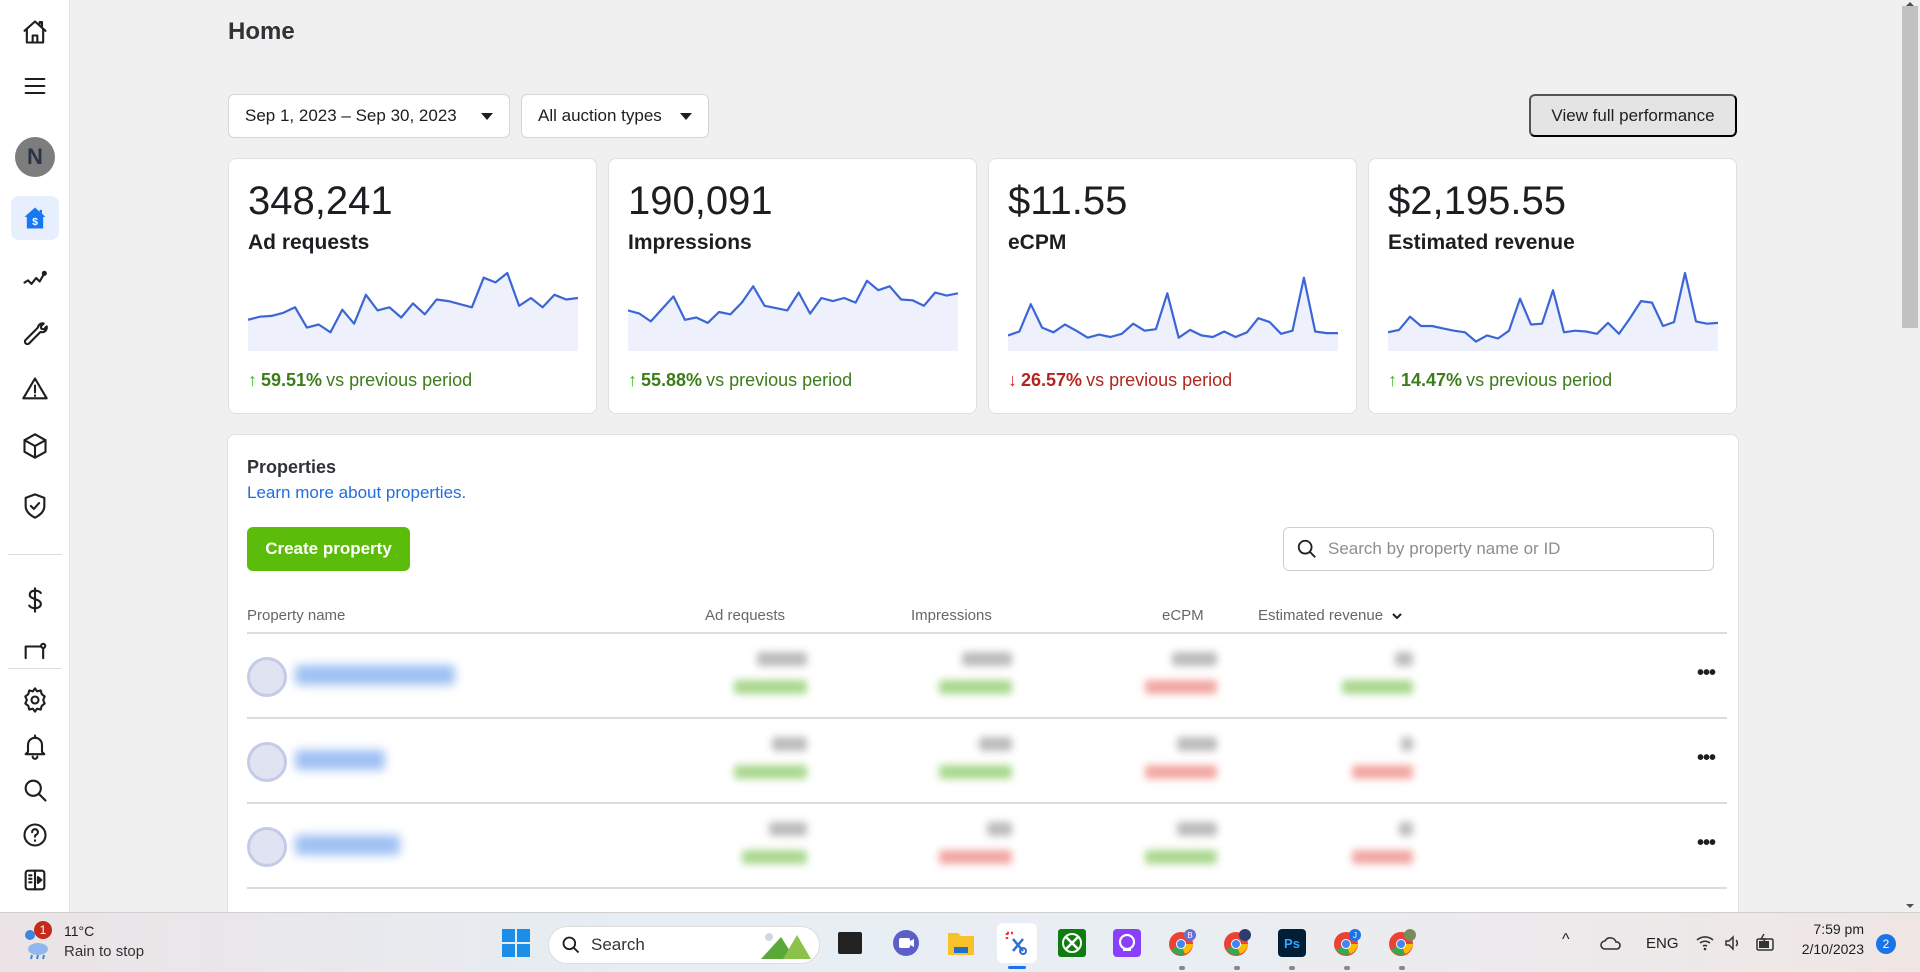 This screenshot has height=972, width=1920. What do you see at coordinates (1539, 380) in the screenshot?
I see `kpi-change-suffix: vs previous period` at bounding box center [1539, 380].